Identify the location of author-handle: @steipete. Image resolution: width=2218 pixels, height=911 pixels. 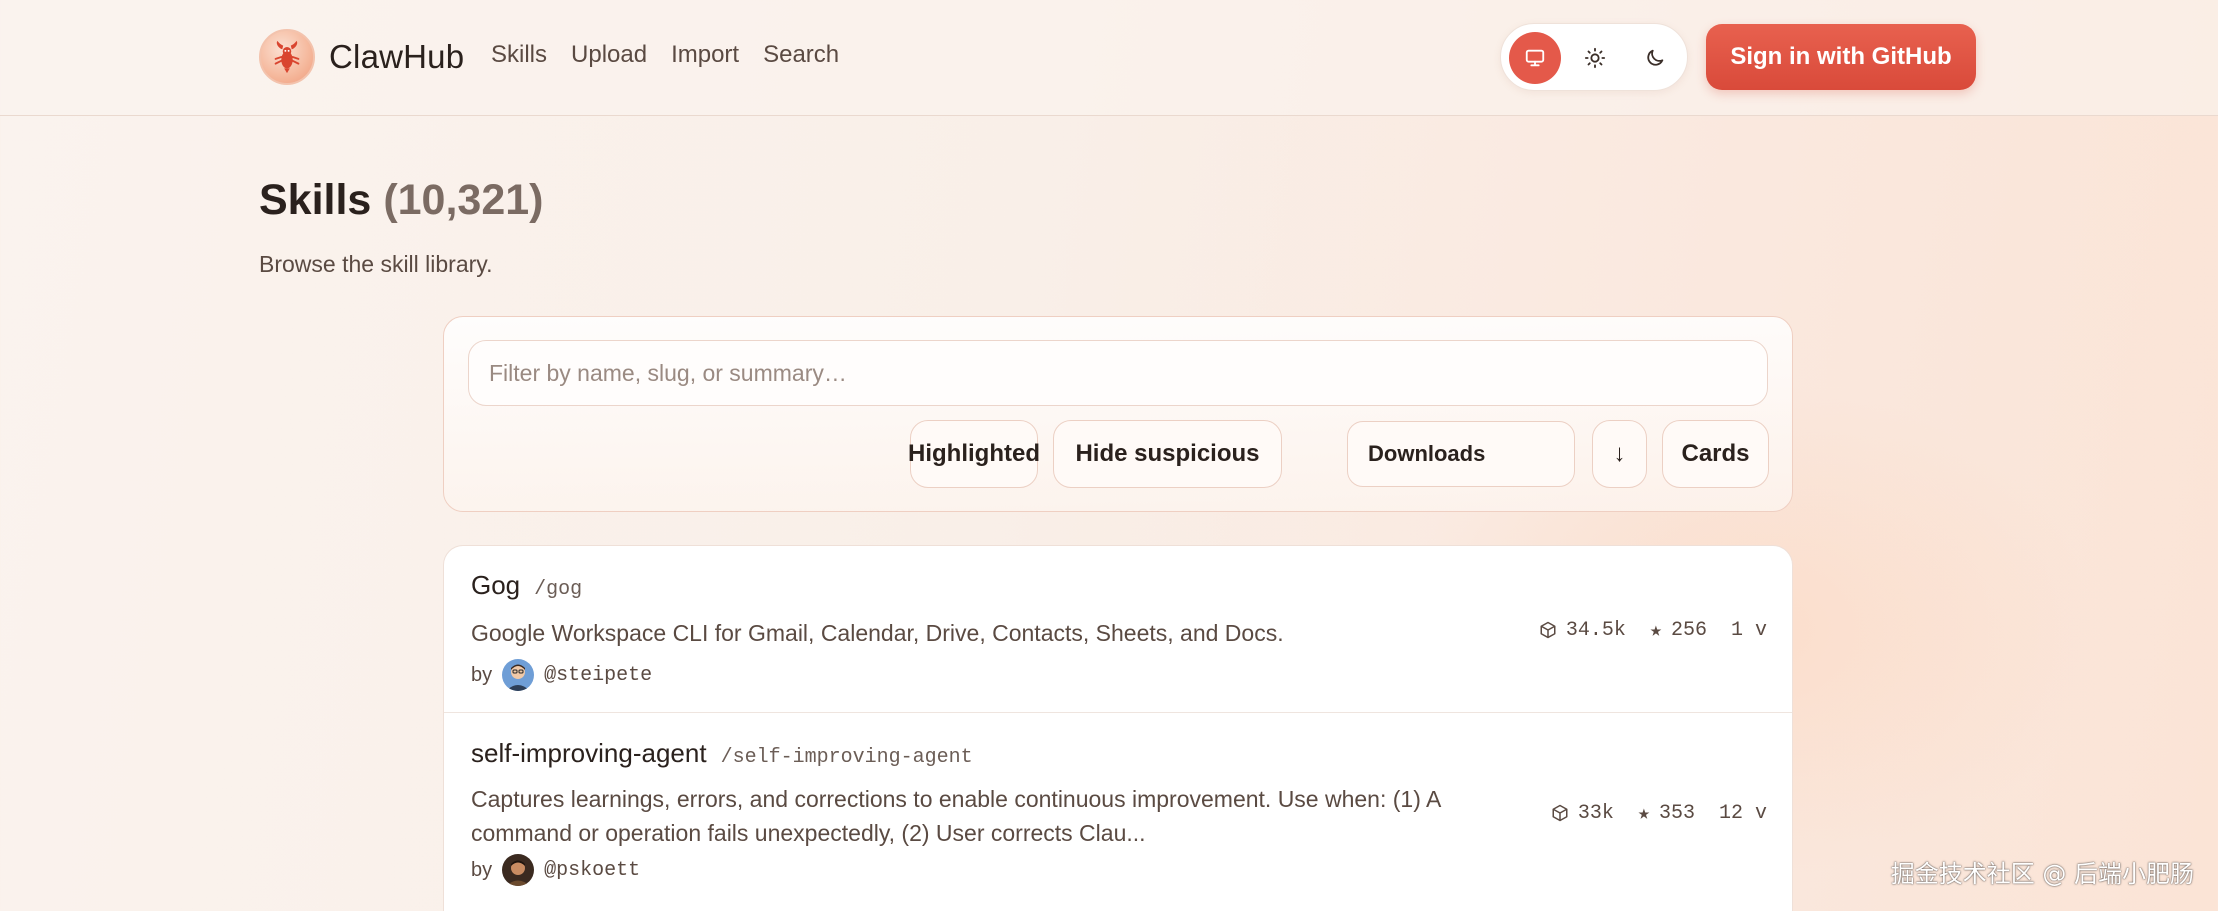
(598, 675).